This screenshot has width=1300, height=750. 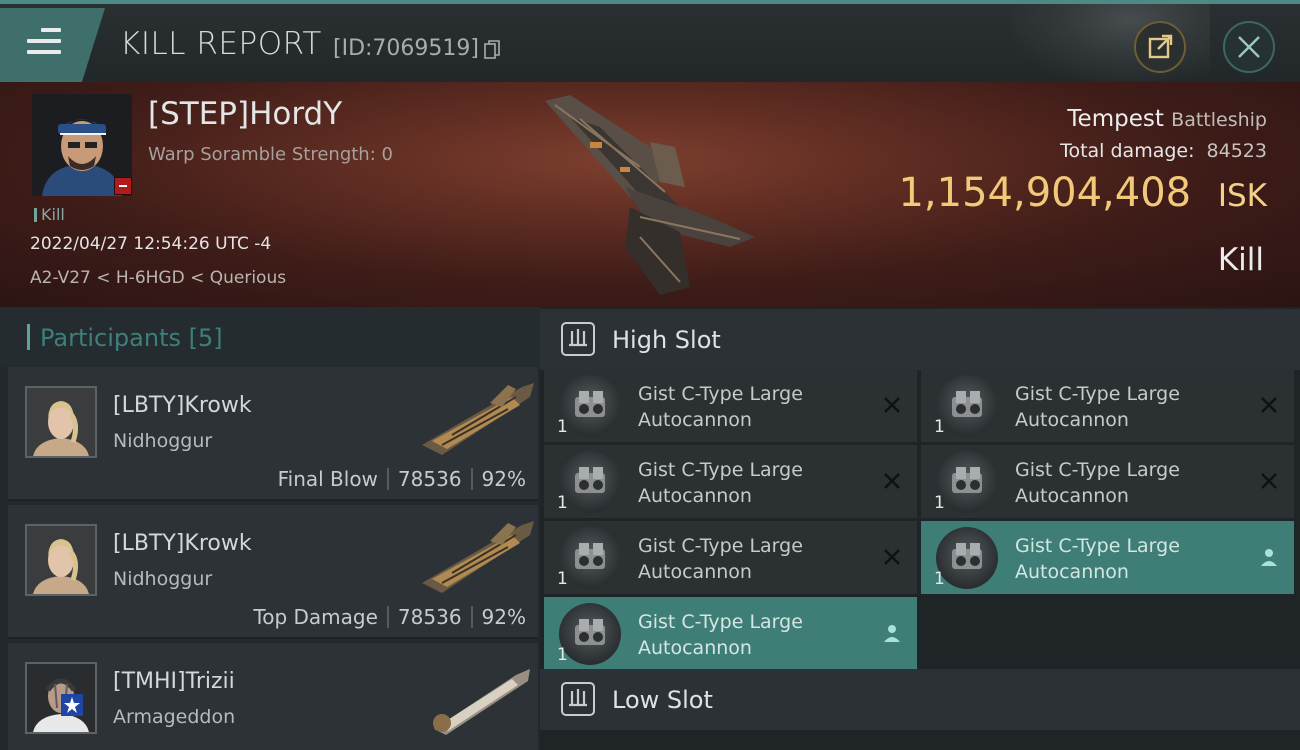 What do you see at coordinates (315, 617) in the screenshot?
I see `participant-role: Top Damage` at bounding box center [315, 617].